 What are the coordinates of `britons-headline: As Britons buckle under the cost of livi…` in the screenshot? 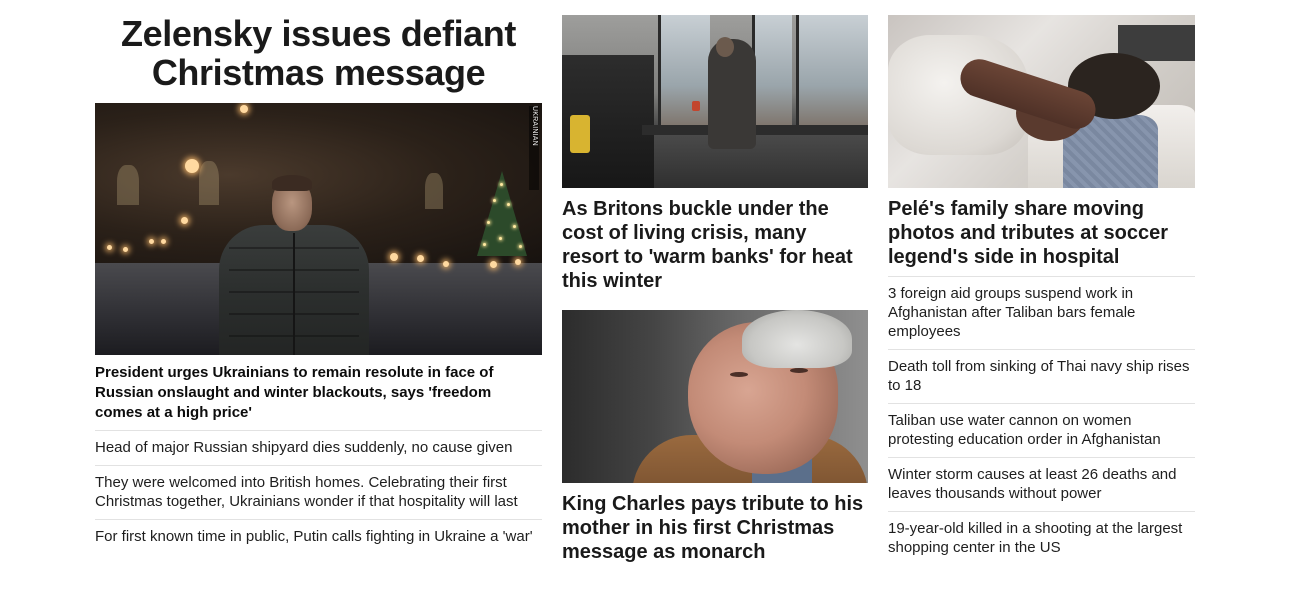 It's located at (715, 245).